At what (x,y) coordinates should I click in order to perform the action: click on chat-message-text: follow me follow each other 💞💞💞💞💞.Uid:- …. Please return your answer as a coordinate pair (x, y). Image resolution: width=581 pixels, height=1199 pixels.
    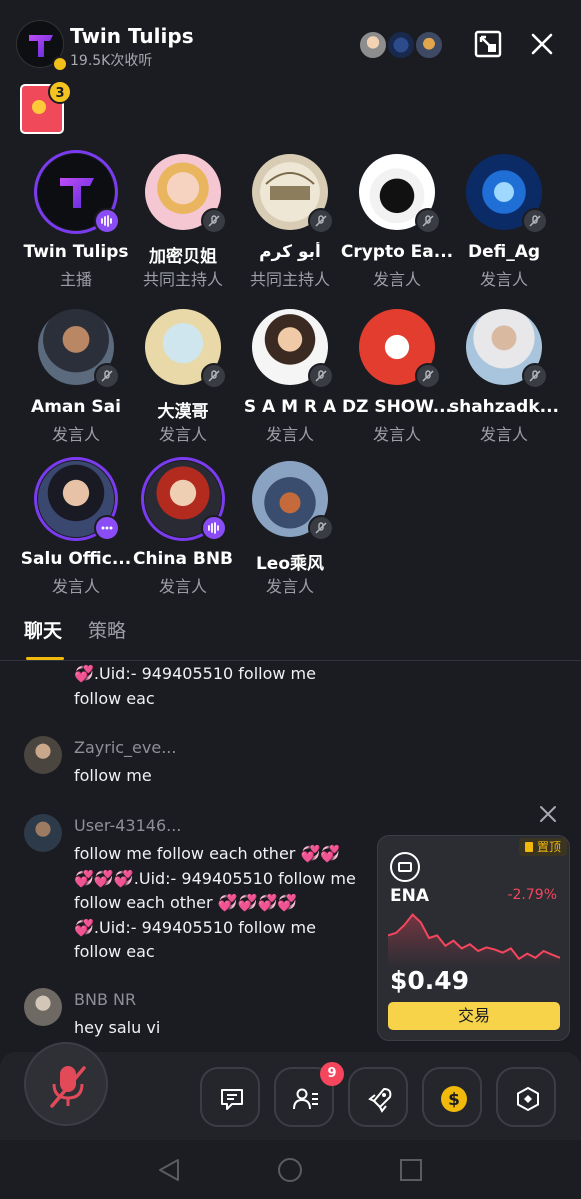
    Looking at the image, I should click on (215, 902).